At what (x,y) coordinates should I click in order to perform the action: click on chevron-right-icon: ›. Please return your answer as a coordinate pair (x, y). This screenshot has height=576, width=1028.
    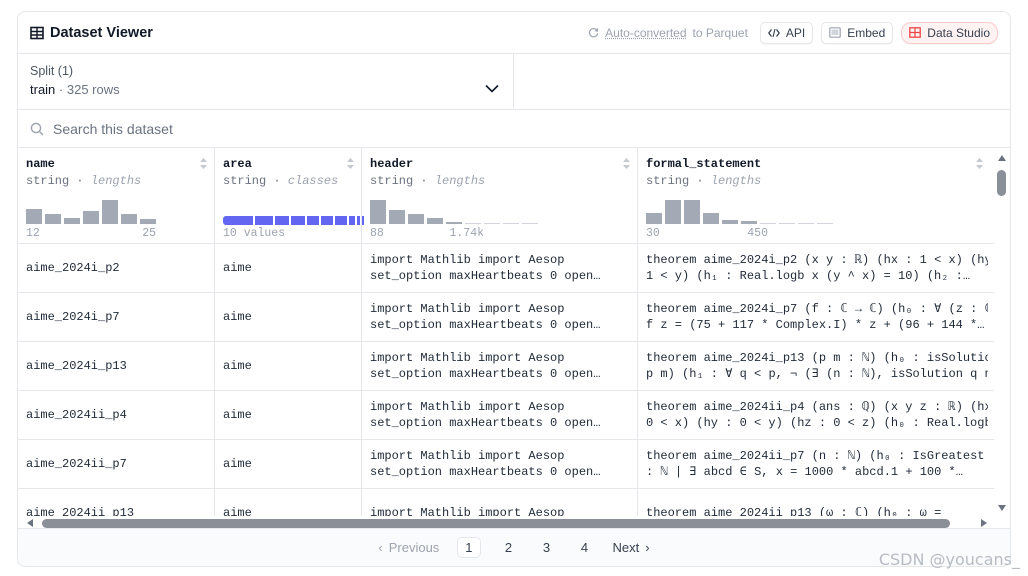
    Looking at the image, I should click on (647, 547).